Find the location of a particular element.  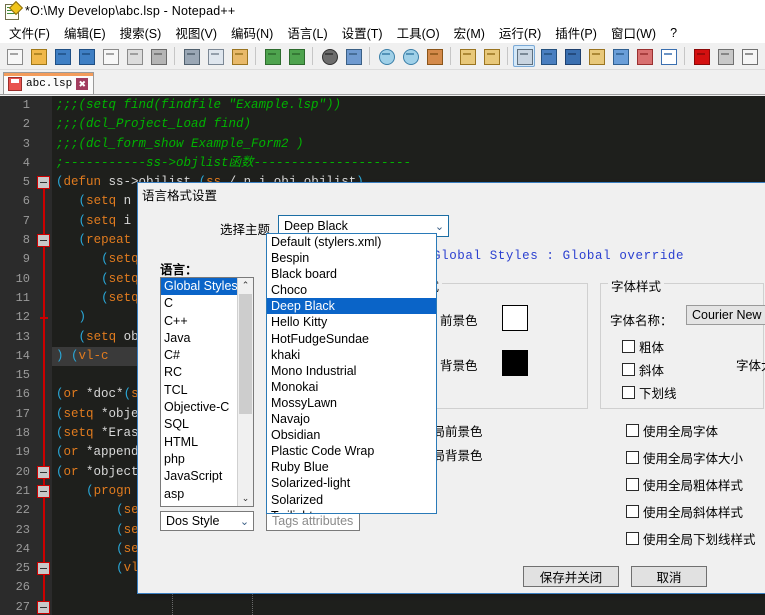

menu-window: 窗口(W) is located at coordinates (633, 32).